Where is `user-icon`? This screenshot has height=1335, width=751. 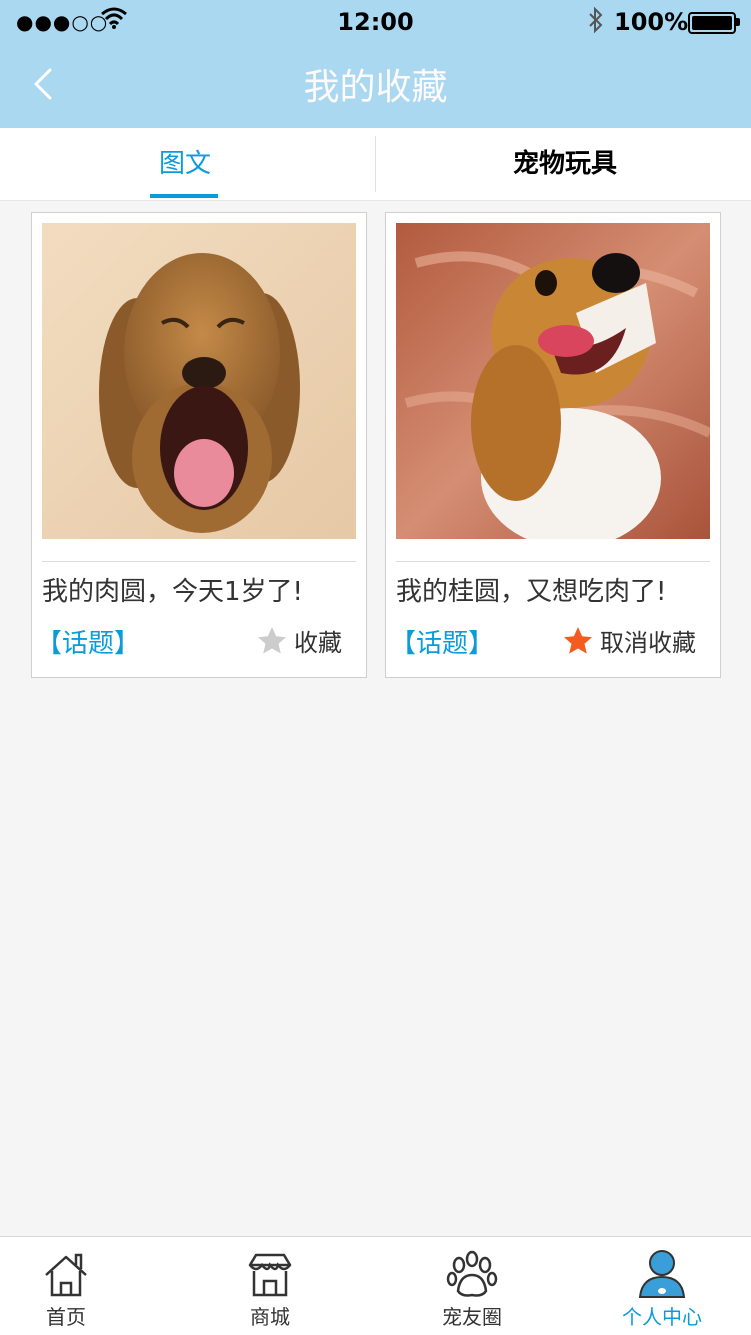
user-icon is located at coordinates (662, 1274).